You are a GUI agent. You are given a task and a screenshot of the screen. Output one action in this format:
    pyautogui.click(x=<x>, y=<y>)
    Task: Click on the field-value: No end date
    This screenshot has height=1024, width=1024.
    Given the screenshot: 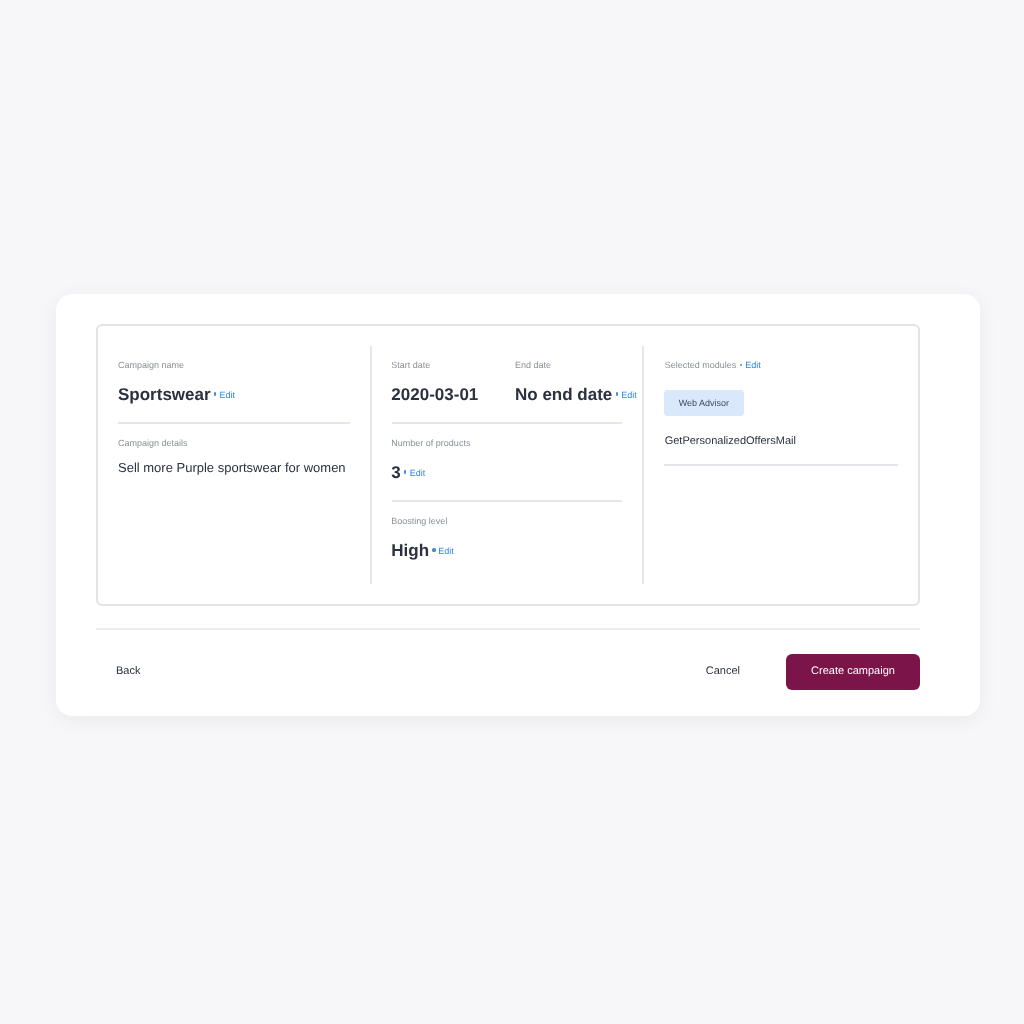 What is the action you would take?
    pyautogui.click(x=564, y=394)
    